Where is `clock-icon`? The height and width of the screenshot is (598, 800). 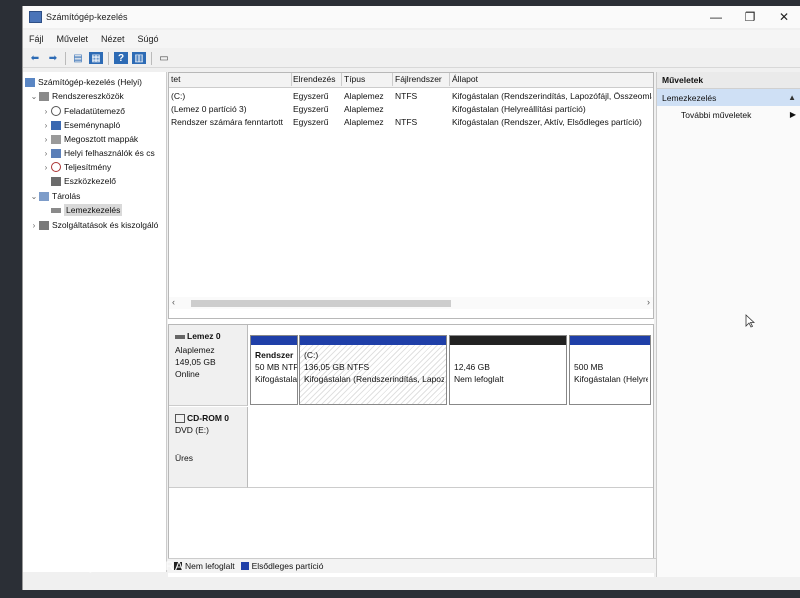 clock-icon is located at coordinates (56, 111).